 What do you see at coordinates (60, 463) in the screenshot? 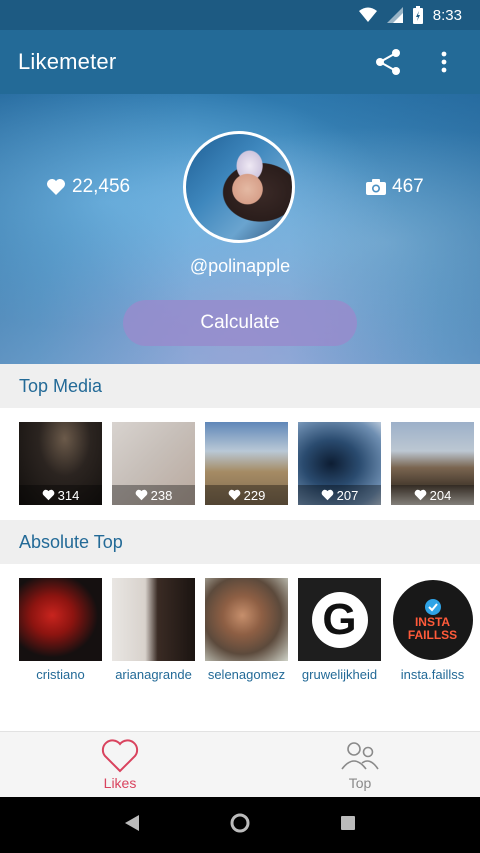
I see `media-thumbnail: 314` at bounding box center [60, 463].